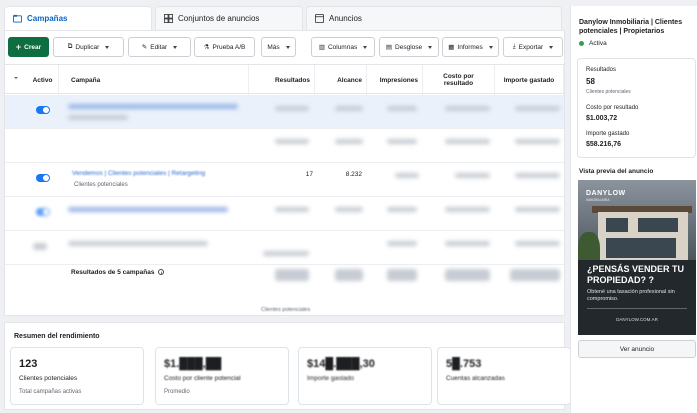 This screenshot has width=697, height=413. Describe the element at coordinates (608, 92) in the screenshot. I see `results-sub: Clientes potenciales` at that location.